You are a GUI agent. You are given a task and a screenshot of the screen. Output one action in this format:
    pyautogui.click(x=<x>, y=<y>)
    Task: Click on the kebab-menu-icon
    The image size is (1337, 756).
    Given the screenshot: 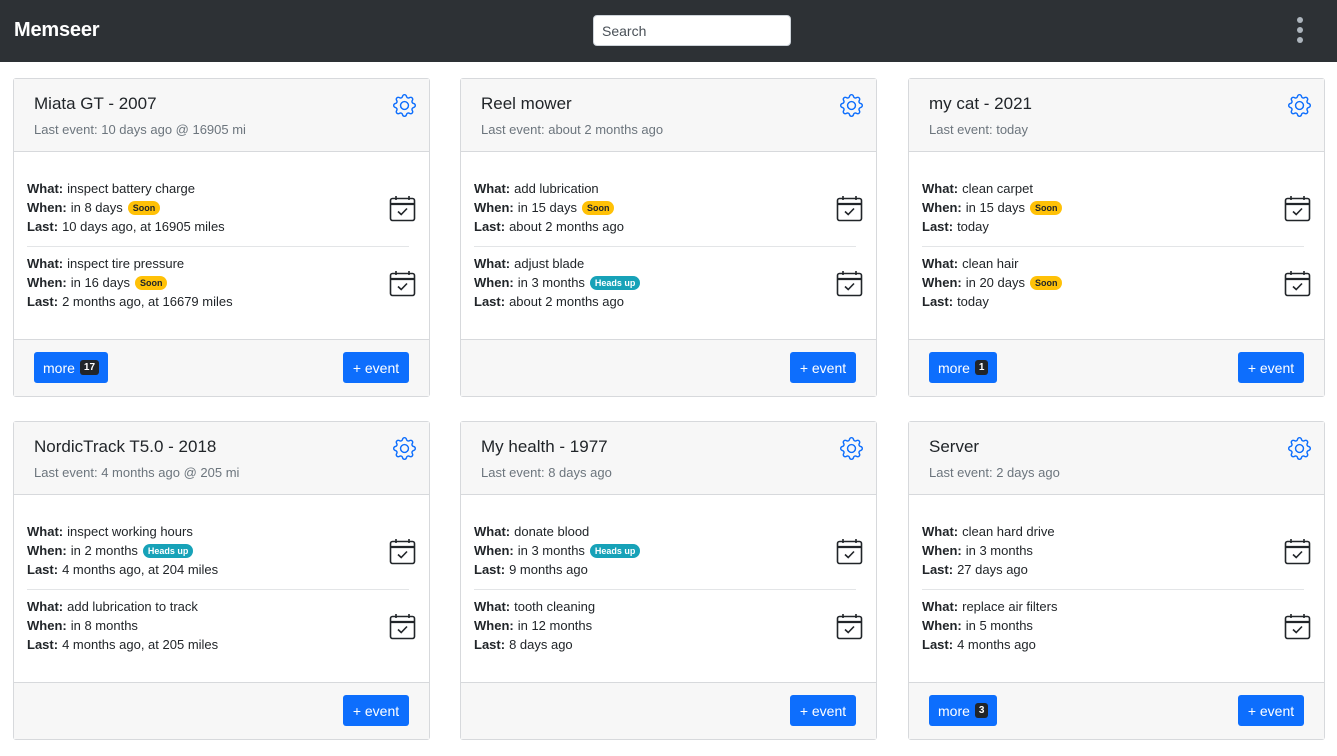 What is the action you would take?
    pyautogui.click(x=1300, y=30)
    